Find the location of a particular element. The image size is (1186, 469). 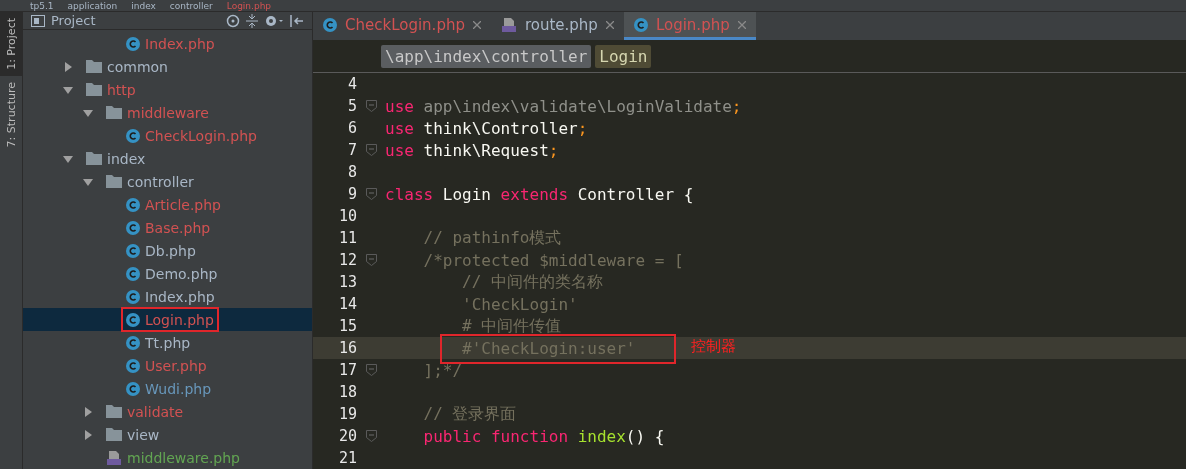

tree-item-label: Wudi.php is located at coordinates (178, 388).